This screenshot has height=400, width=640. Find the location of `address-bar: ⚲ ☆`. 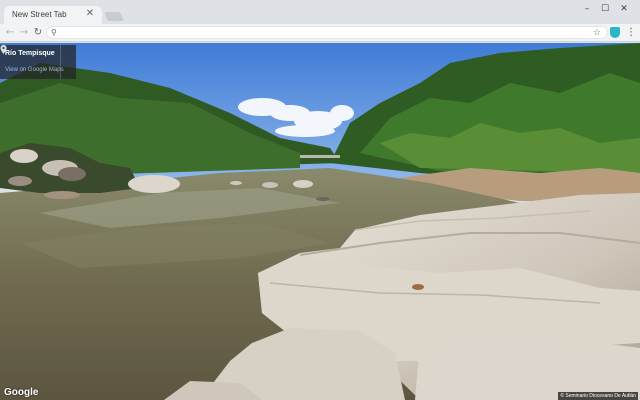

address-bar: ⚲ ☆ is located at coordinates (327, 32).